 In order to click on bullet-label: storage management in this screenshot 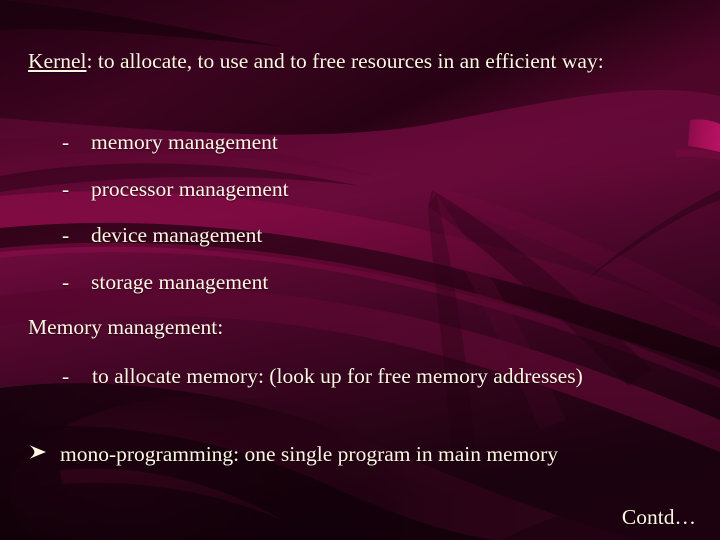, I will do `click(180, 282)`.